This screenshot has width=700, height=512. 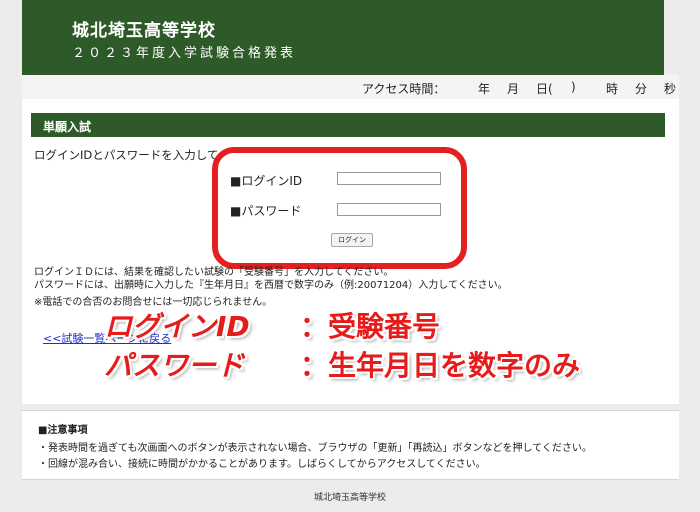 What do you see at coordinates (348, 125) in the screenshot?
I see `section-header: 単願入試` at bounding box center [348, 125].